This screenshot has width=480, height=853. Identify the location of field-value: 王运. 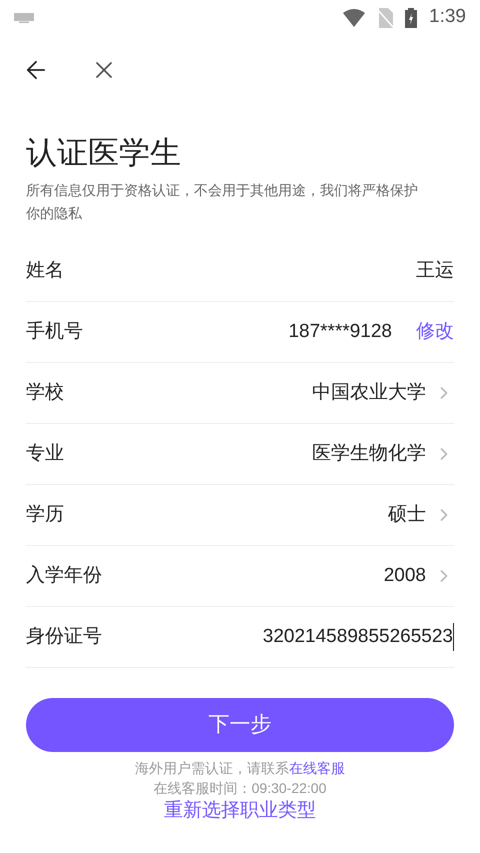
(435, 270).